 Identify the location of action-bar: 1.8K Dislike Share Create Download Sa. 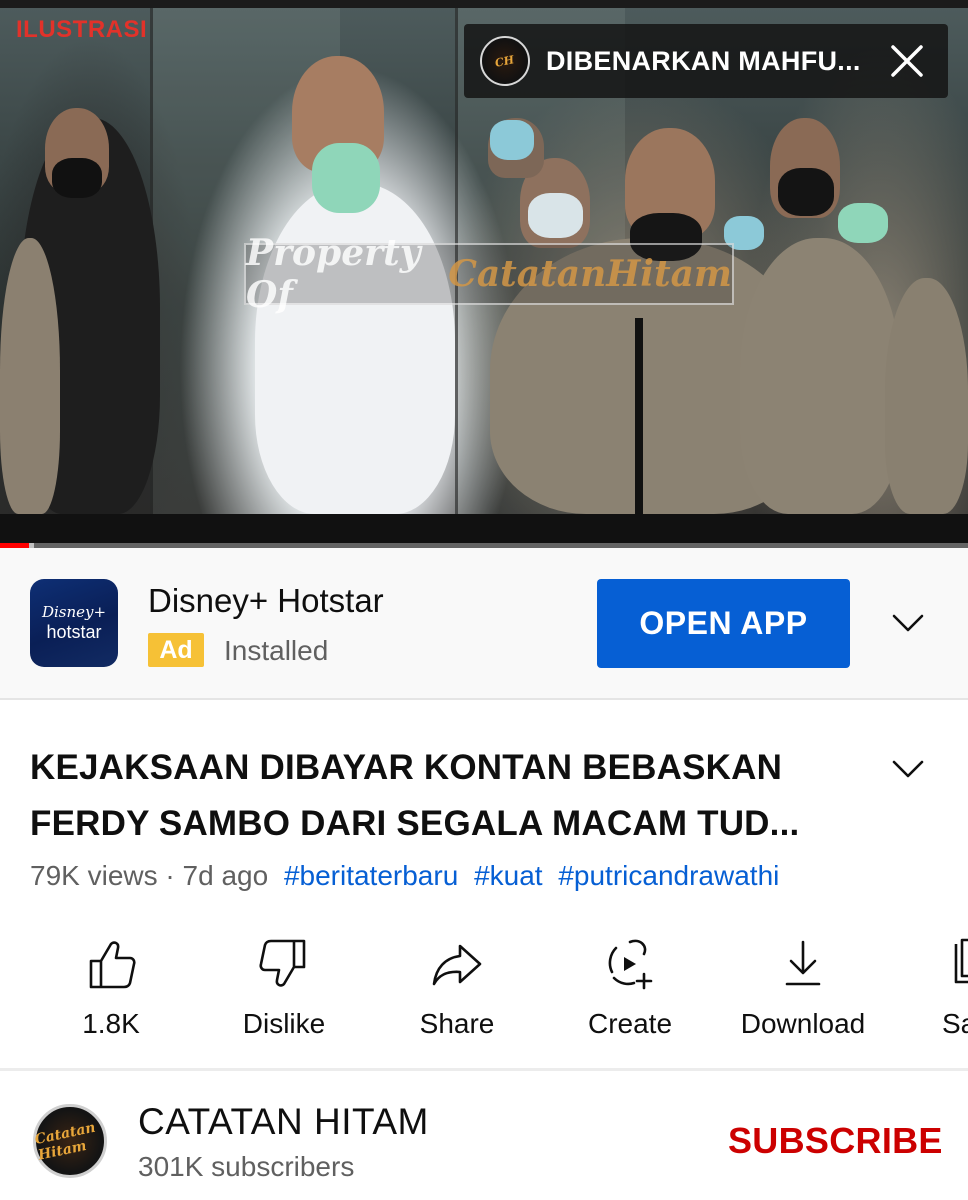
(484, 990).